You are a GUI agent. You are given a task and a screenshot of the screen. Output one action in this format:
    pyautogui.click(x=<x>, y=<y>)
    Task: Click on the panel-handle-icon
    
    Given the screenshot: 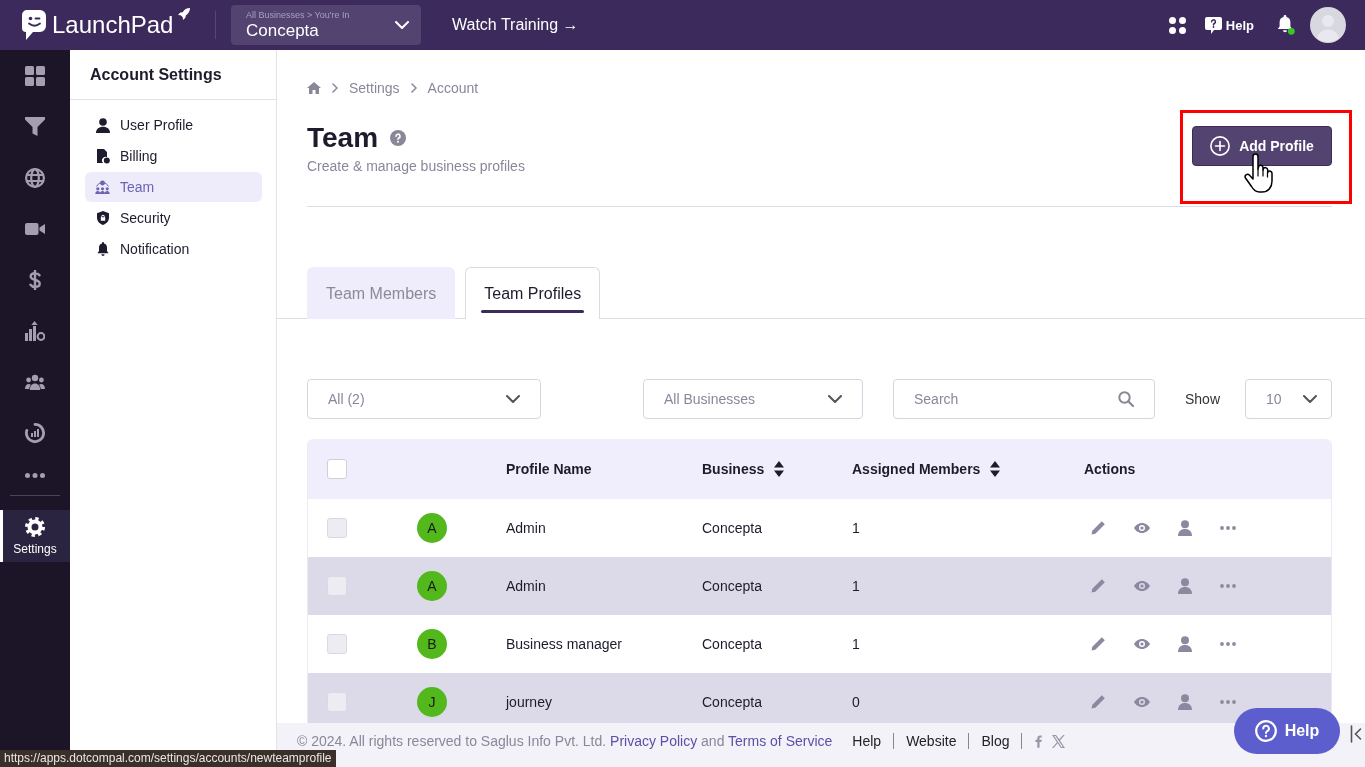 What is the action you would take?
    pyautogui.click(x=1356, y=734)
    